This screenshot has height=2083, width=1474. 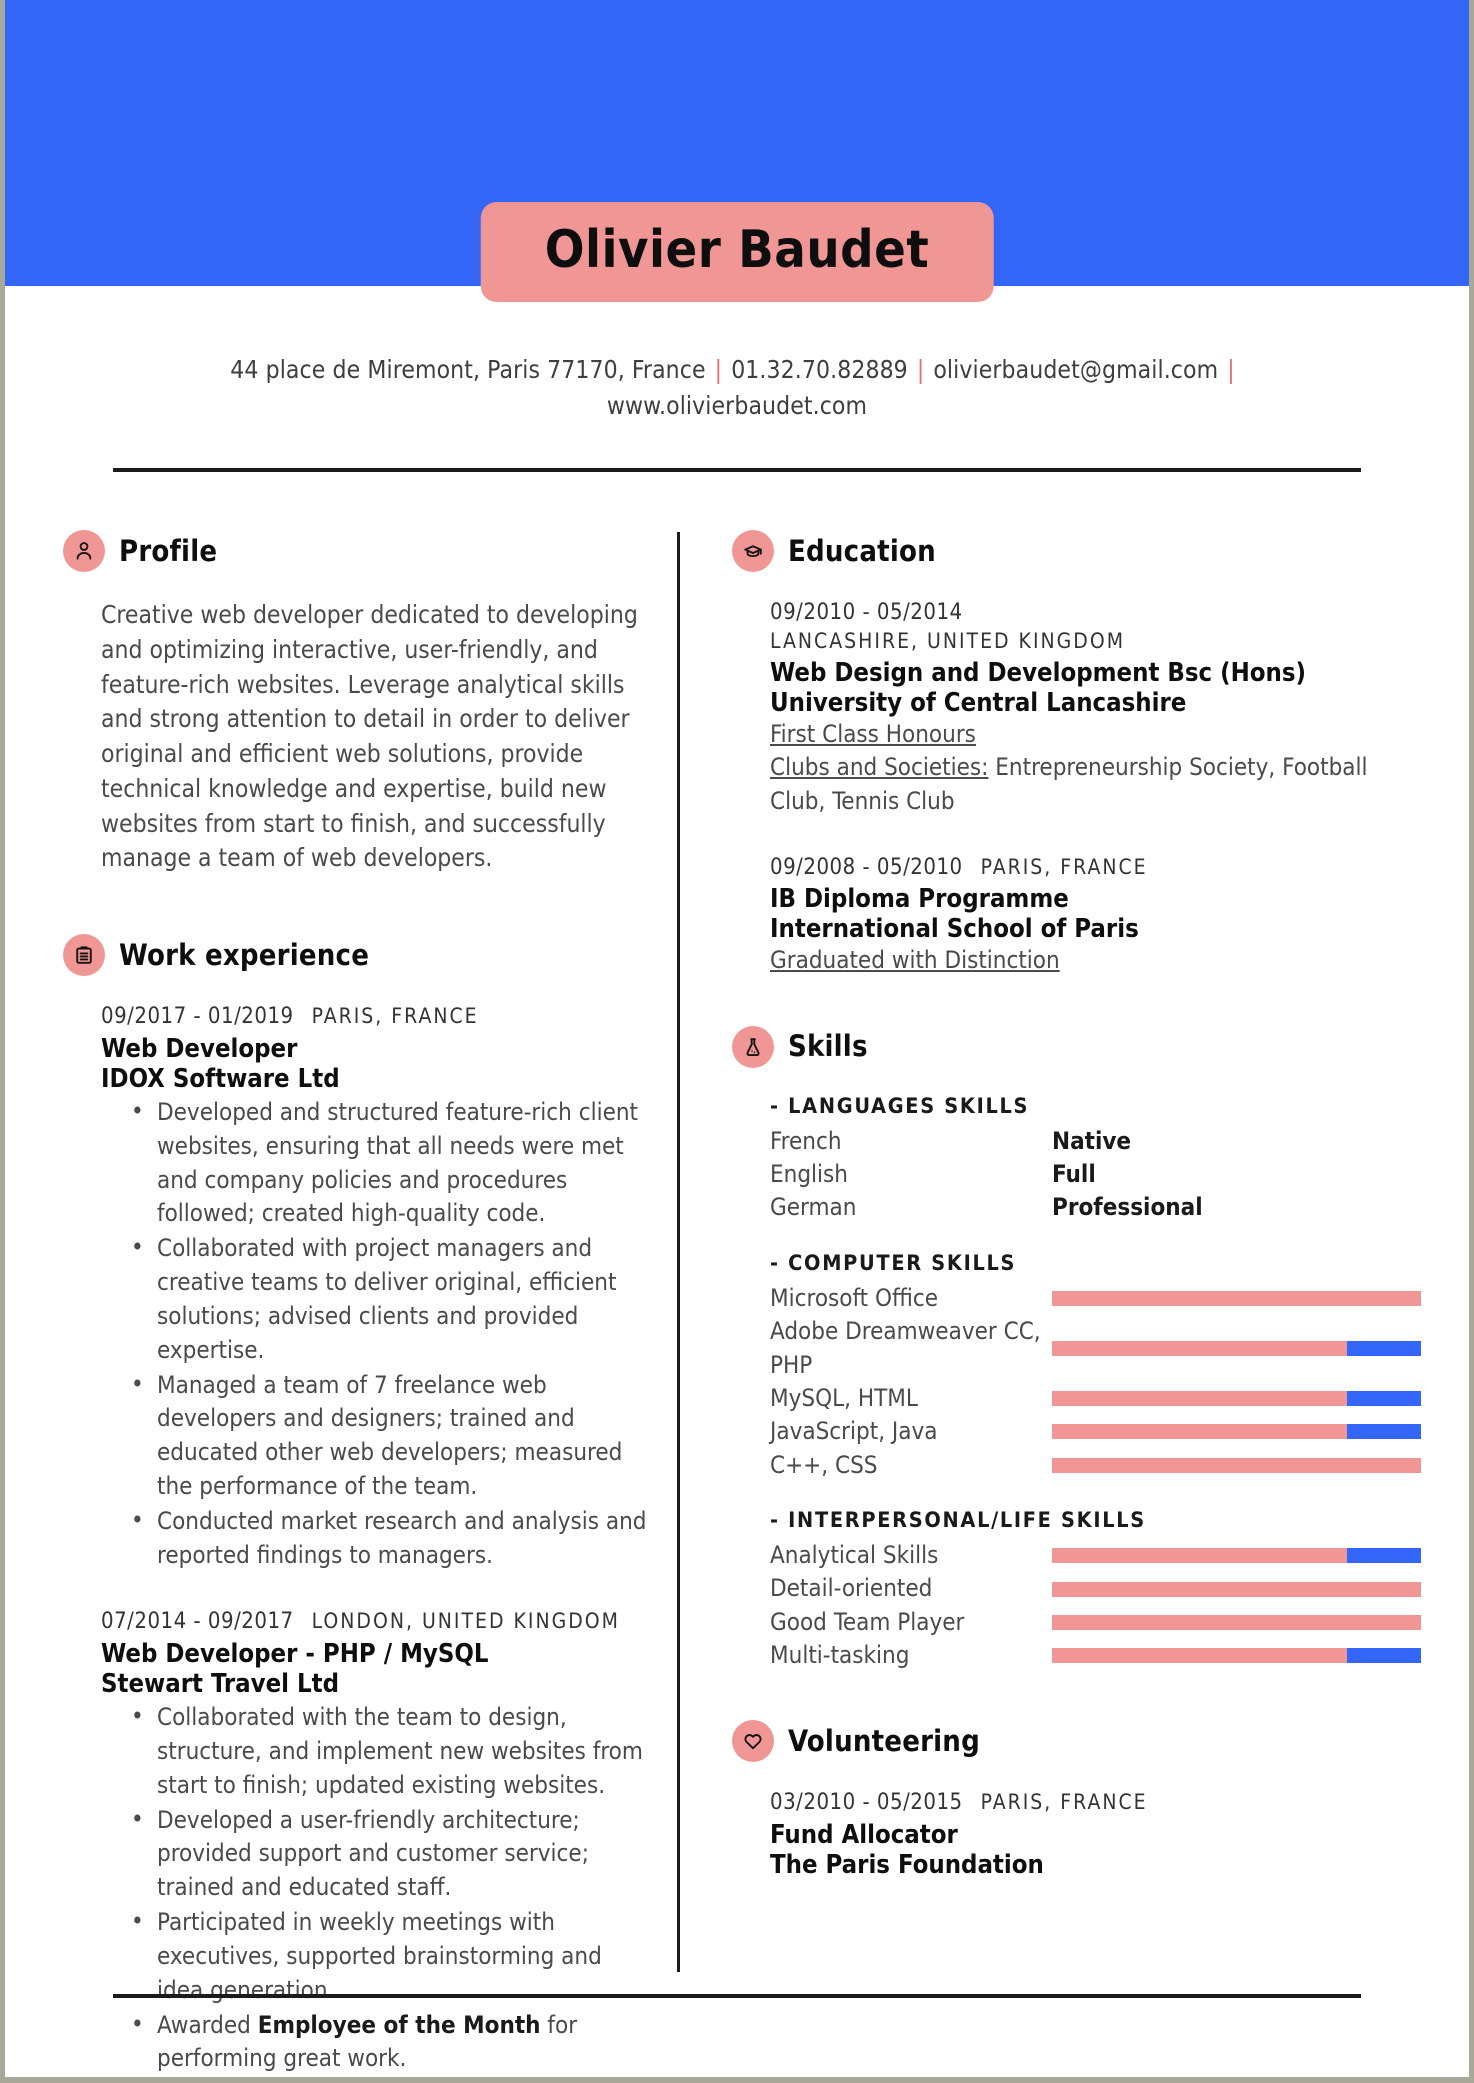 I want to click on bullet-bold: Employee of the Month, so click(x=399, y=2024).